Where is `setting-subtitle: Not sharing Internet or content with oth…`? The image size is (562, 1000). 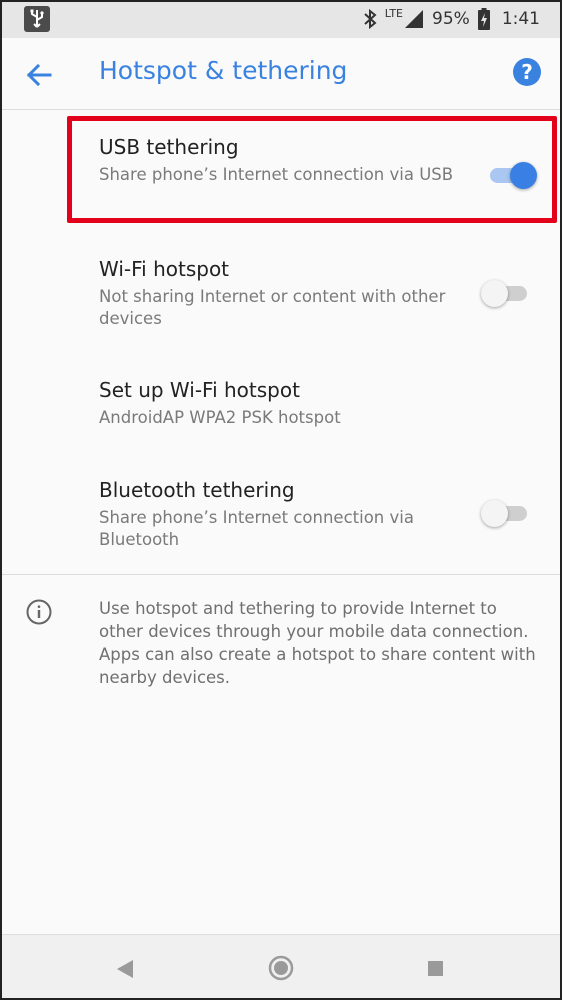 setting-subtitle: Not sharing Internet or content with oth… is located at coordinates (272, 307).